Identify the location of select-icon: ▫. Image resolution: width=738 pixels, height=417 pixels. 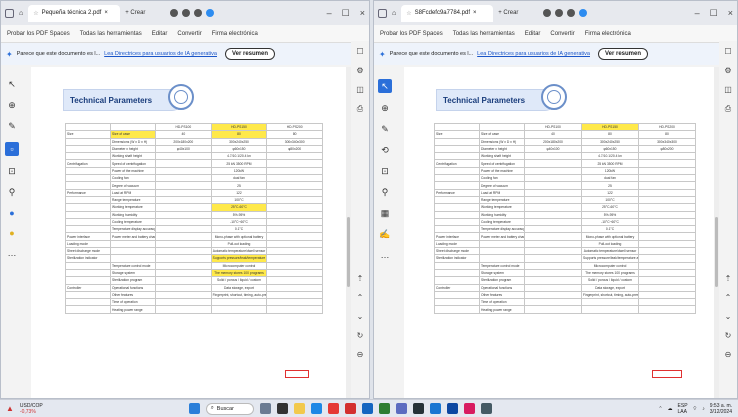
(12, 149).